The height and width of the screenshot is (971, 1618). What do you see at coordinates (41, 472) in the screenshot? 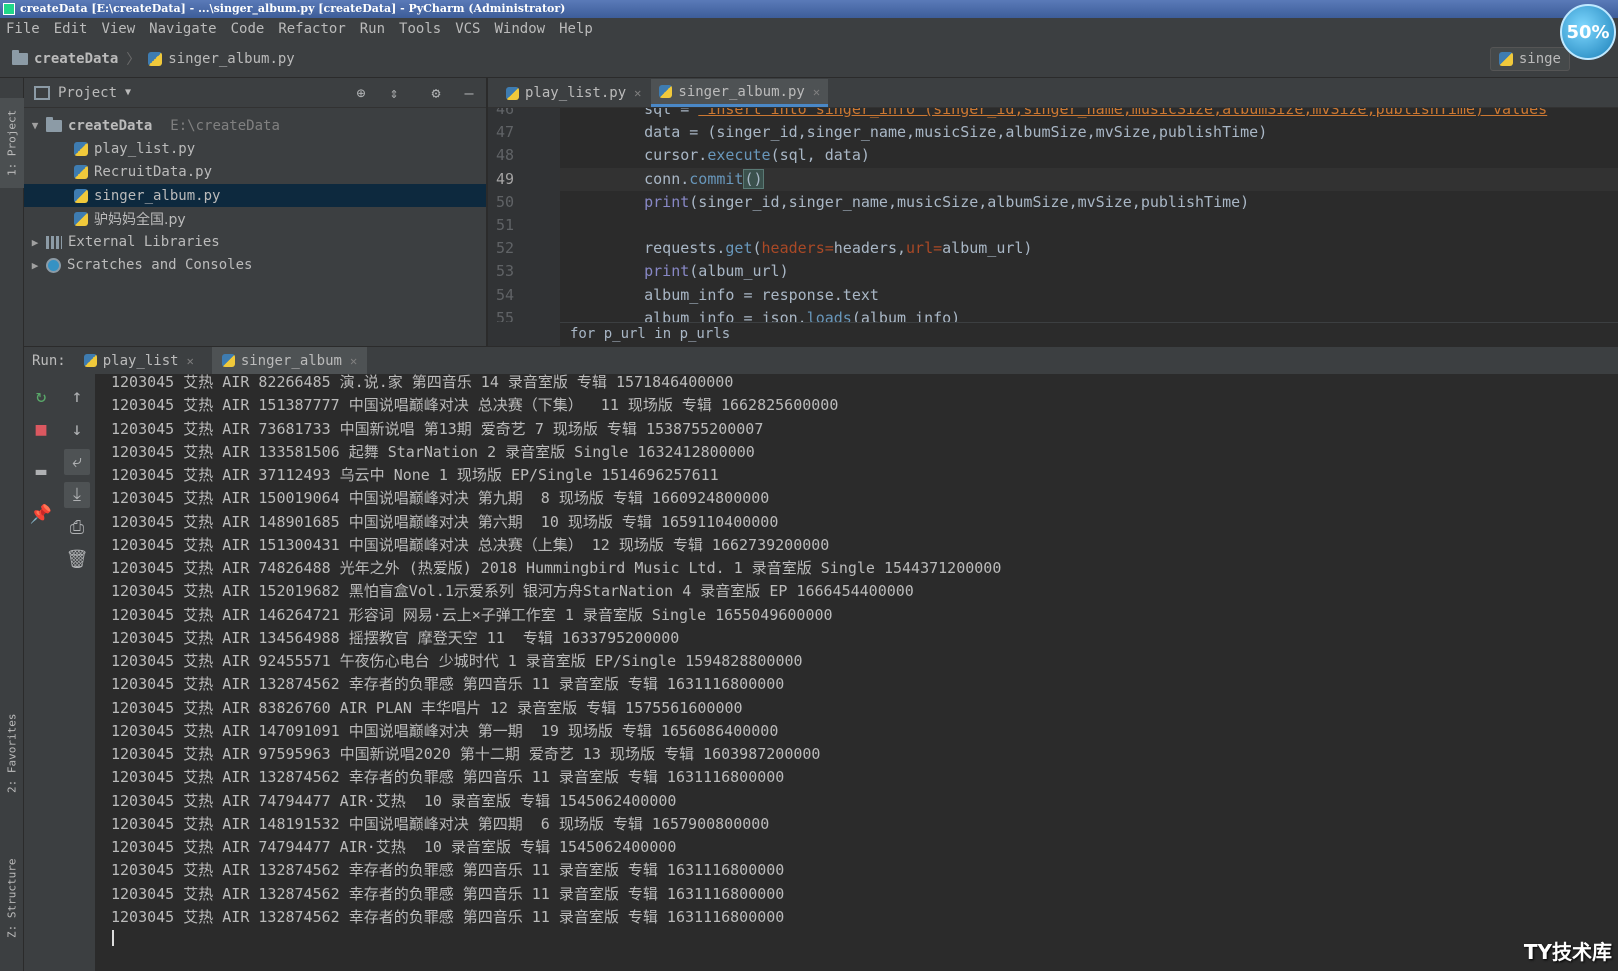
I see `layout-icon: ▬` at bounding box center [41, 472].